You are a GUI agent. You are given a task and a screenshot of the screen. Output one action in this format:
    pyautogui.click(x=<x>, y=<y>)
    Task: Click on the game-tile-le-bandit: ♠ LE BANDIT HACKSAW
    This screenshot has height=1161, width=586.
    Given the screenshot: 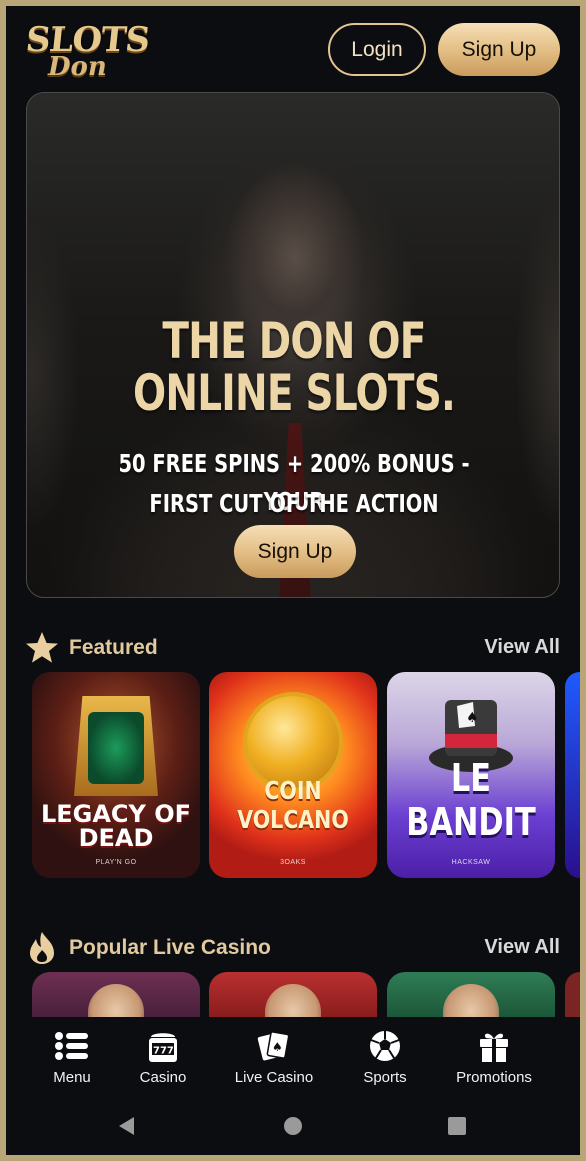 What is the action you would take?
    pyautogui.click(x=471, y=775)
    